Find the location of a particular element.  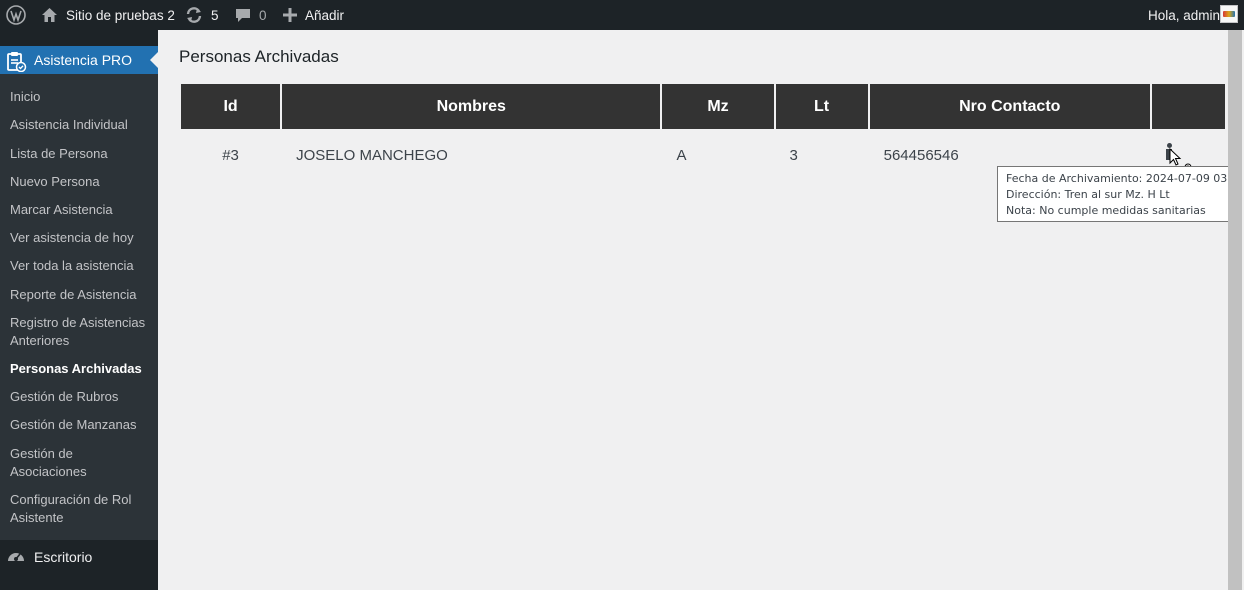

sidebar-item-ver-asistencia-hoy: Ver asistencia de hoy is located at coordinates (80, 238).